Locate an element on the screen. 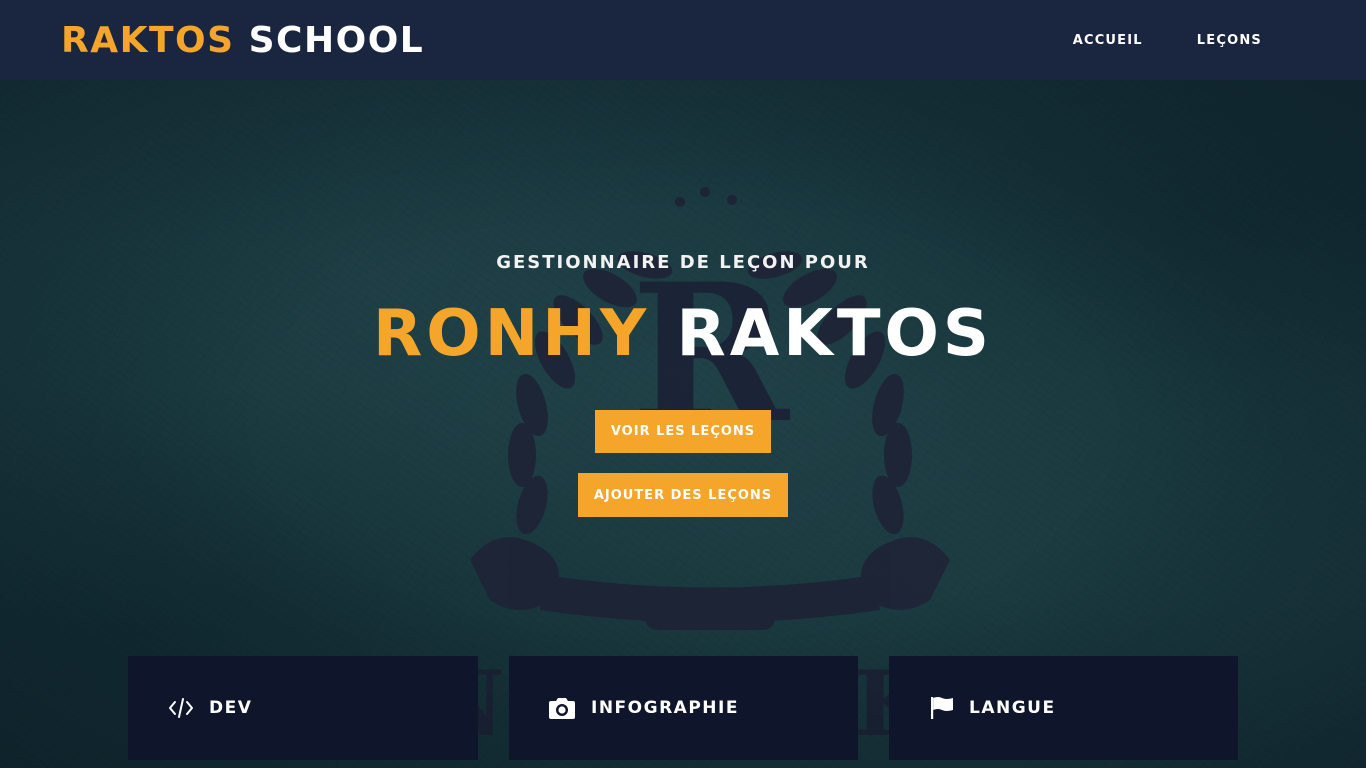 Image resolution: width=1366 pixels, height=768 pixels. camera-icon is located at coordinates (562, 708).